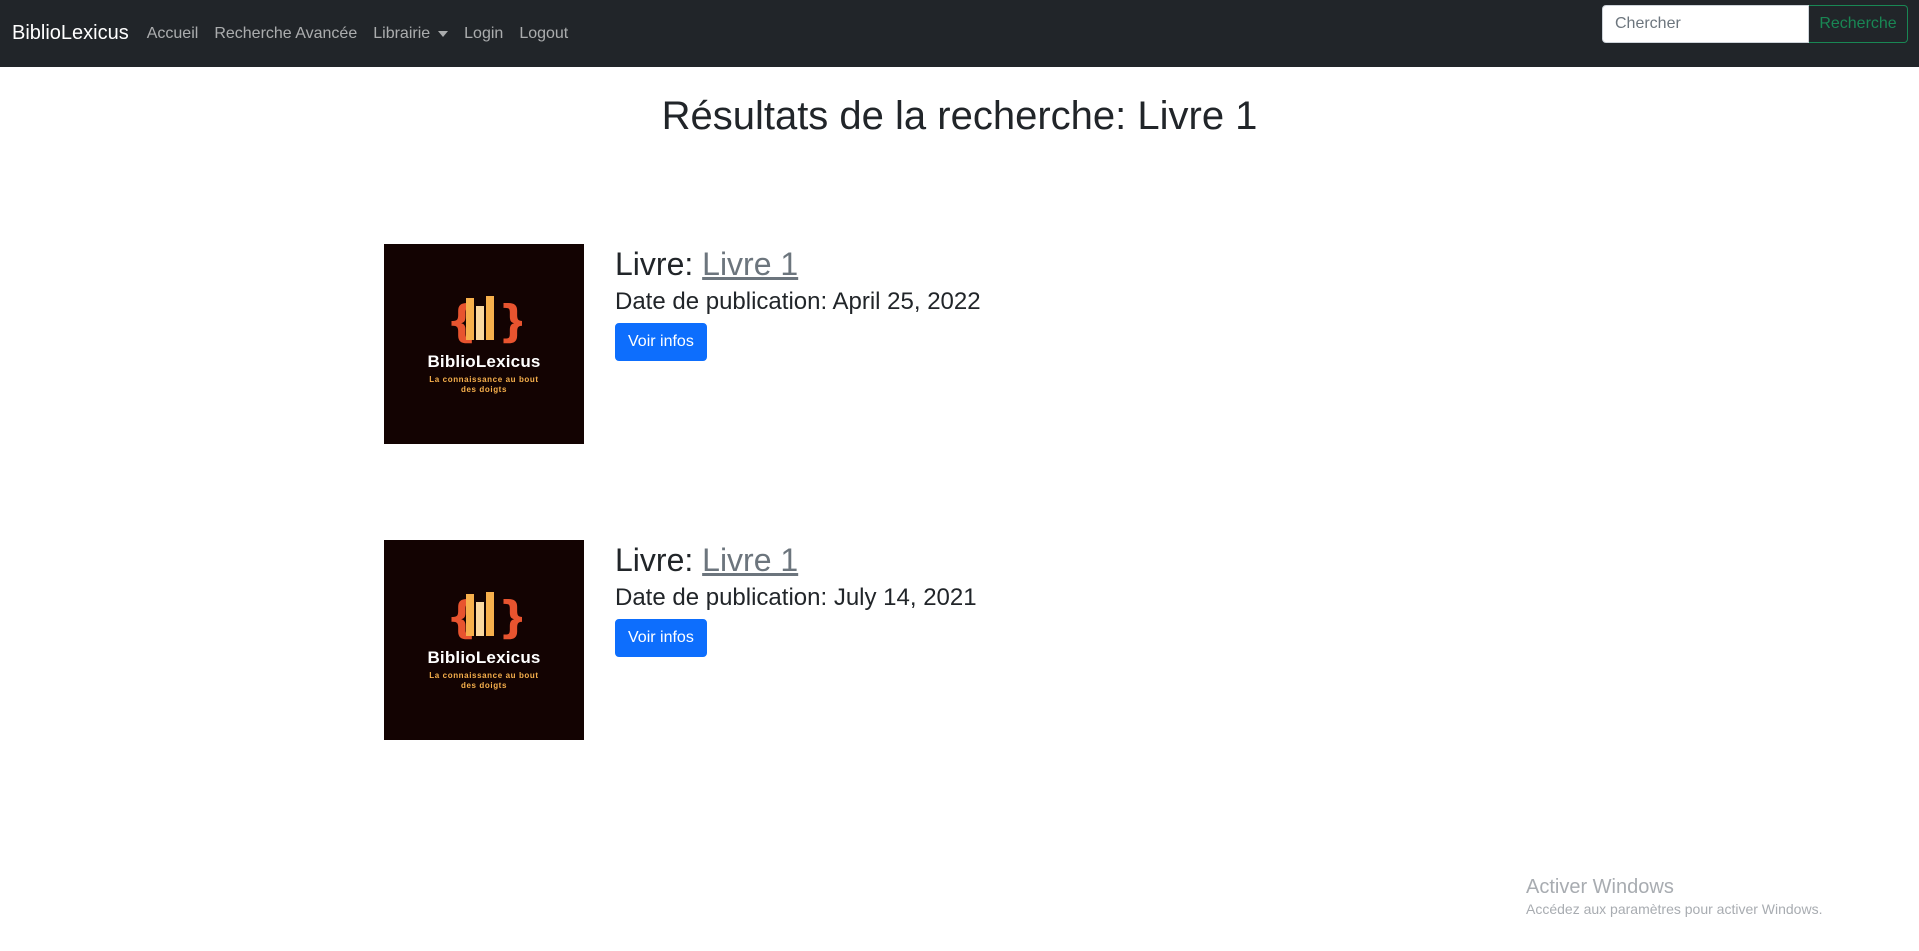 The height and width of the screenshot is (951, 1919). Describe the element at coordinates (798, 301) in the screenshot. I see `publication-date: Date de publication: April 25, 2022` at that location.